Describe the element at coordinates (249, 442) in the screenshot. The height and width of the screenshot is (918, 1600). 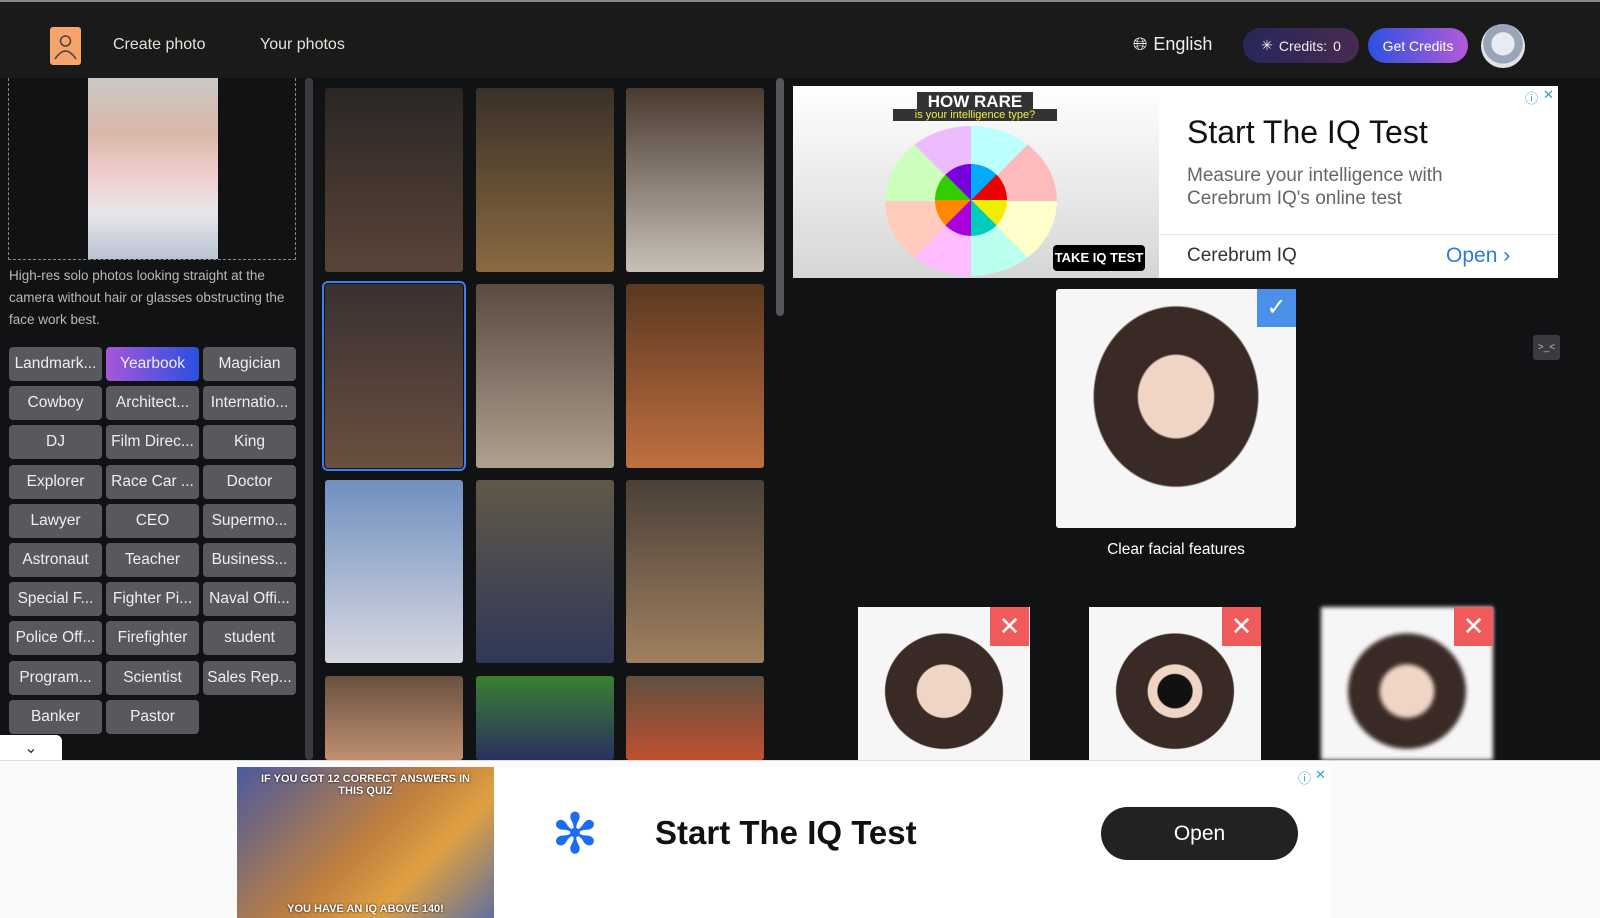
I see `style-tag: King` at that location.